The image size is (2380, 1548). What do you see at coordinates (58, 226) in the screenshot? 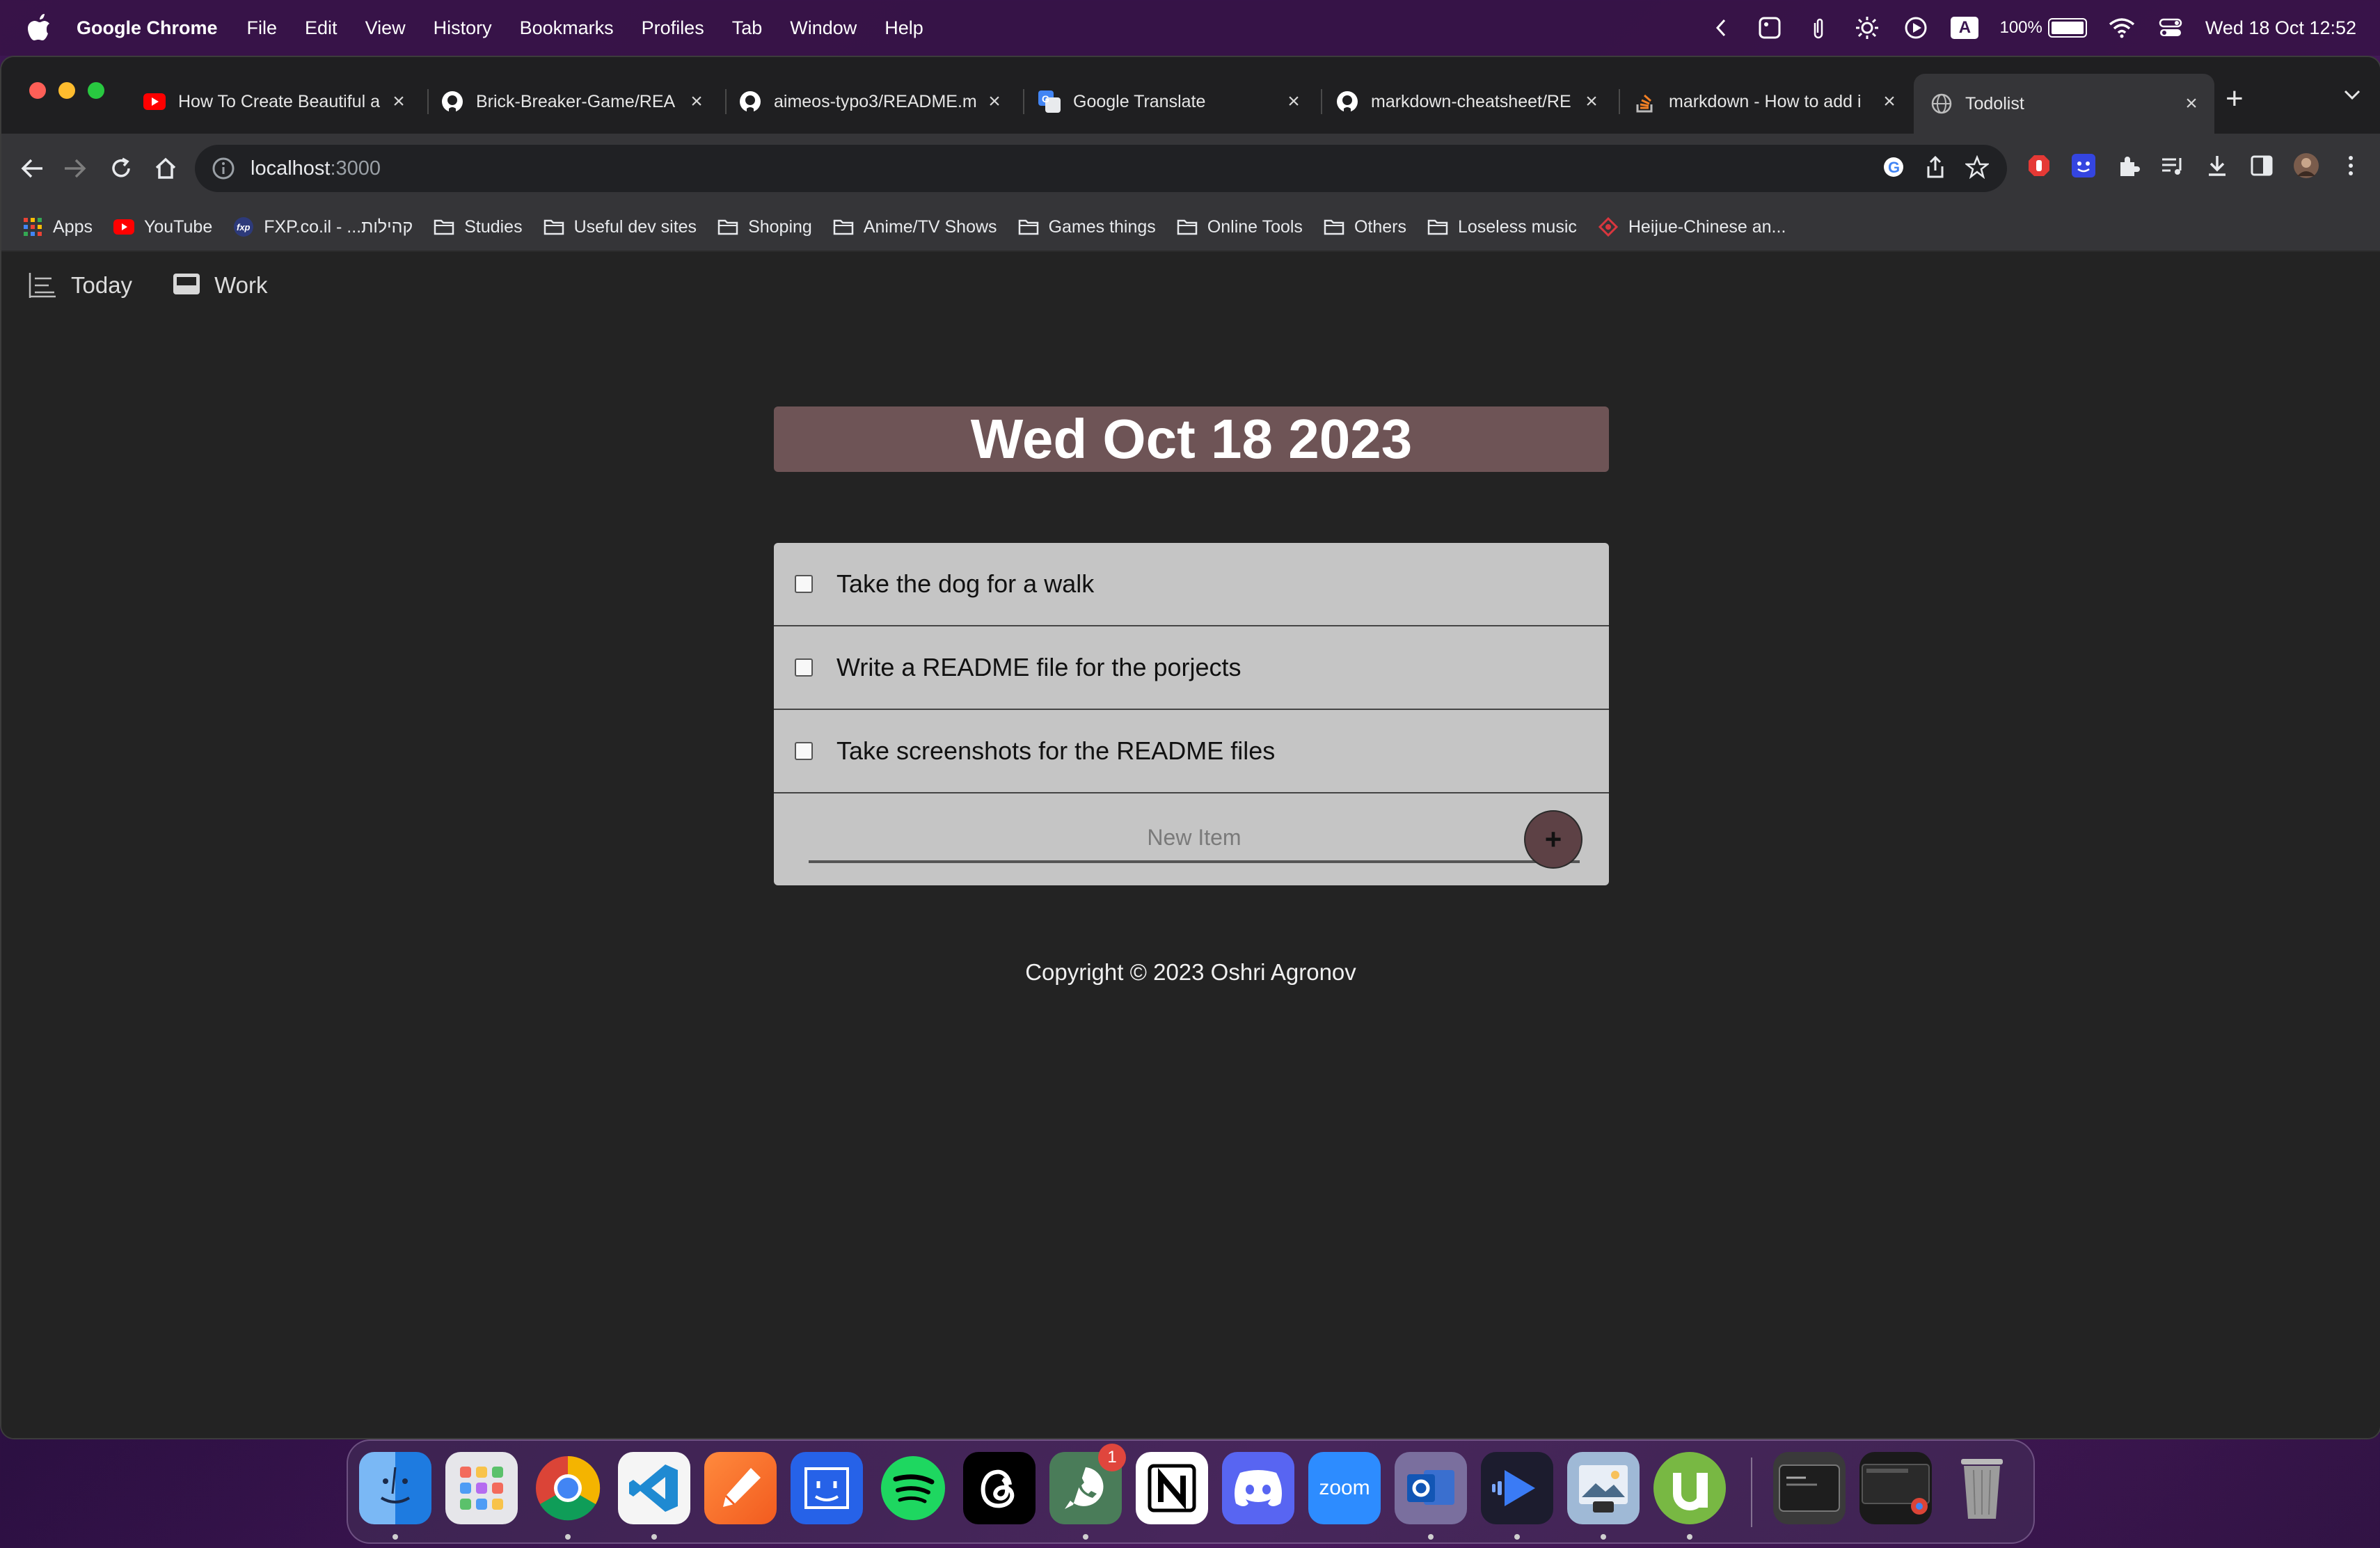
I see `bookmark-apps: Apps` at bounding box center [58, 226].